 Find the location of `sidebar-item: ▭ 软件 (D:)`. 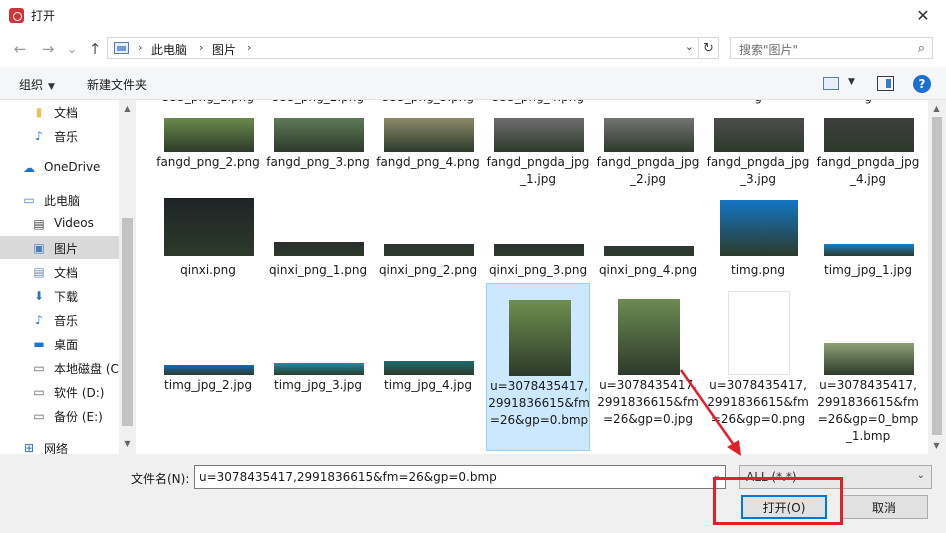

sidebar-item: ▭ 软件 (D:) is located at coordinates (59, 391).